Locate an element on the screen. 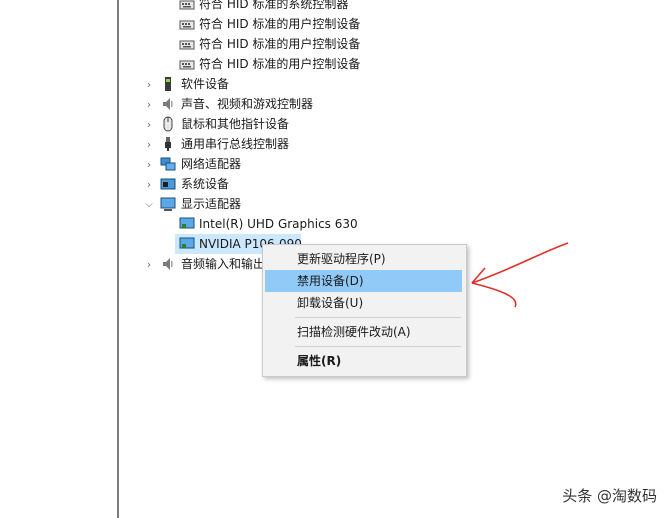 Image resolution: width=671 pixels, height=518 pixels. tree-category-label: 网络适配器 is located at coordinates (211, 164).